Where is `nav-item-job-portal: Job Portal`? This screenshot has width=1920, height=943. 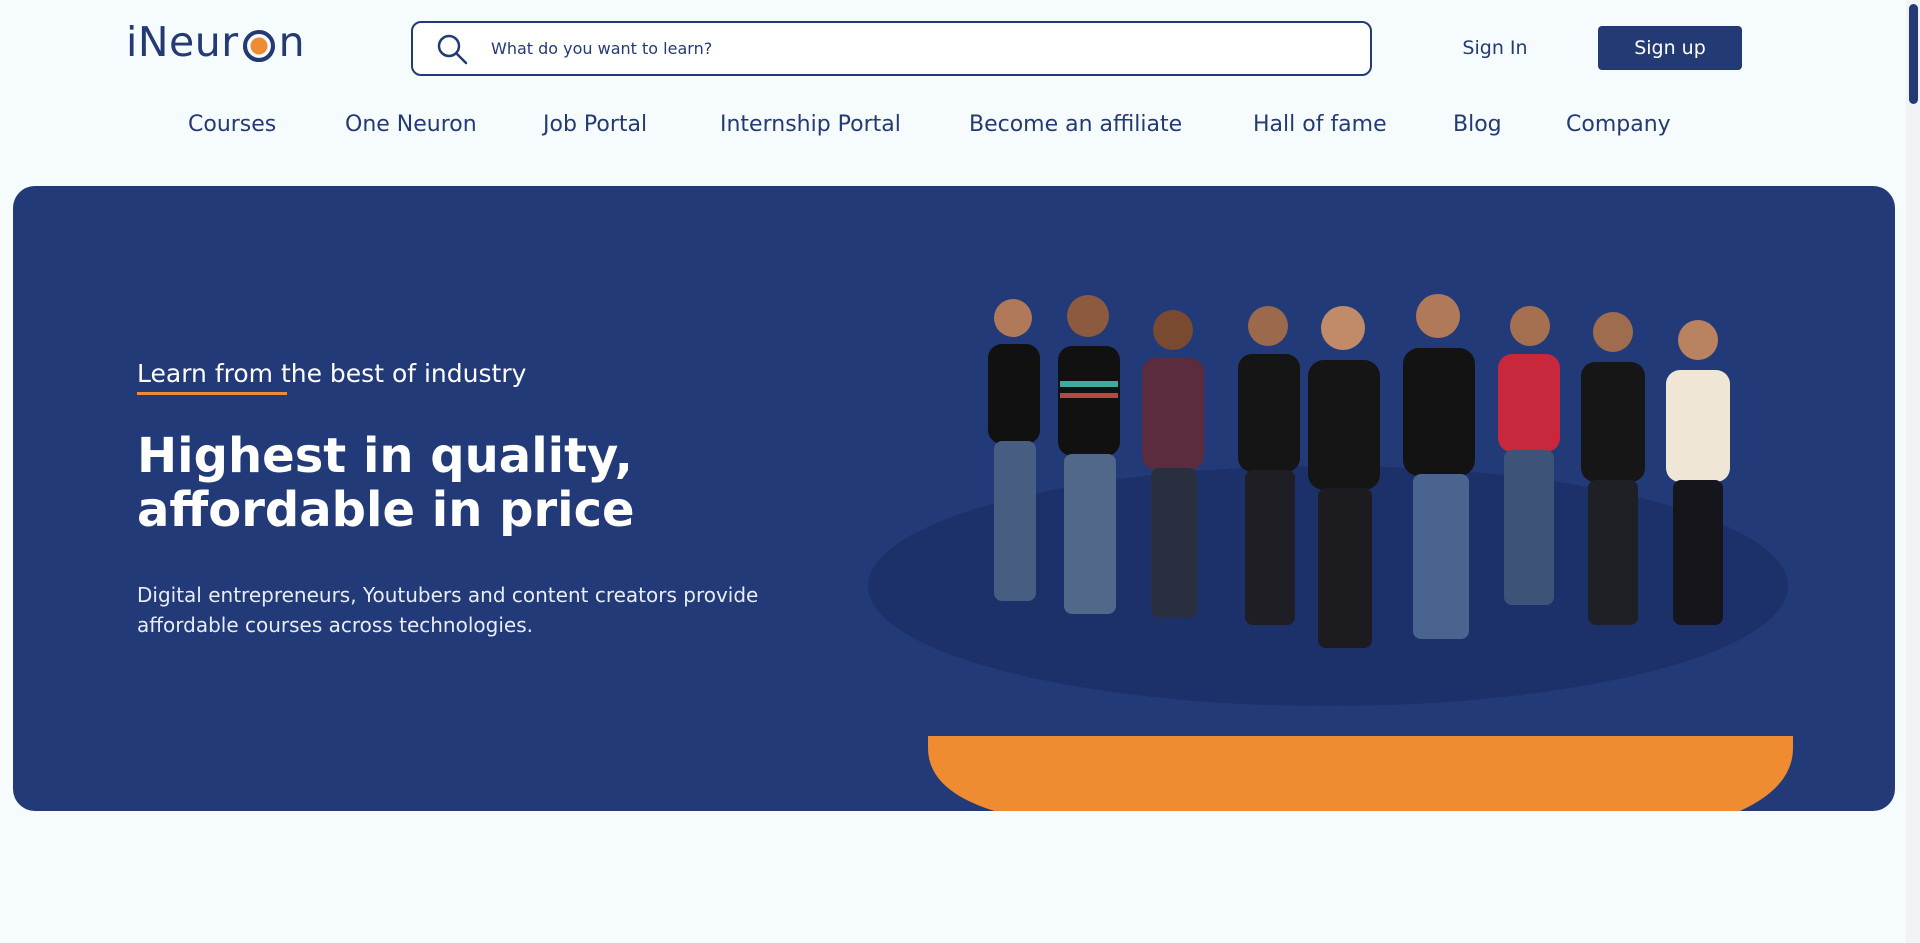 nav-item-job-portal: Job Portal is located at coordinates (595, 124).